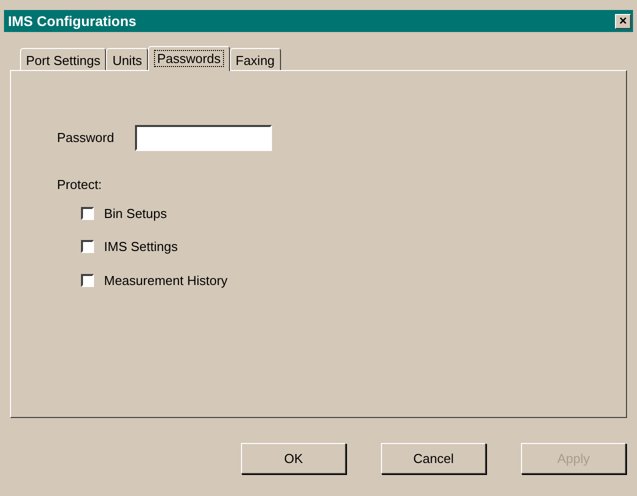  Describe the element at coordinates (141, 247) in the screenshot. I see `checkbox-label: IMS Settings` at that location.